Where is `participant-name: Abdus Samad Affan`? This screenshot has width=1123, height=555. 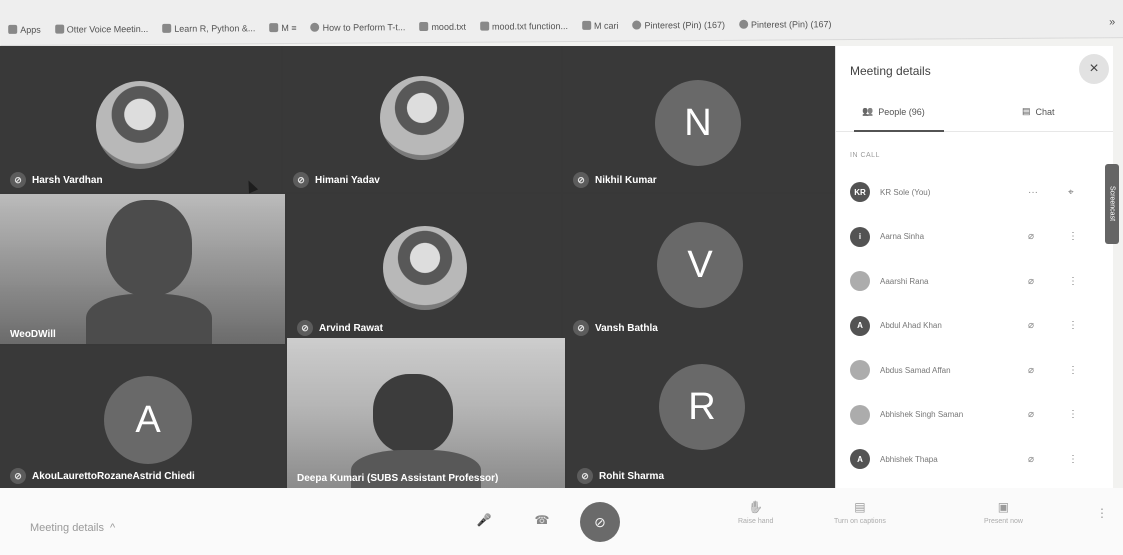 participant-name: Abdus Samad Affan is located at coordinates (915, 370).